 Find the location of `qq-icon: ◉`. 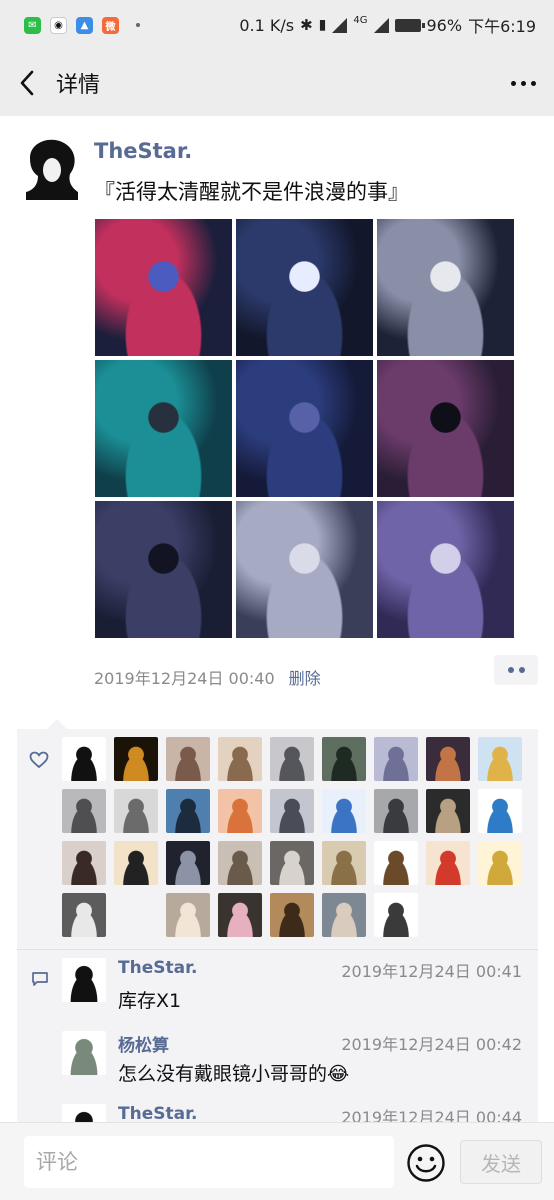

qq-icon: ◉ is located at coordinates (58, 25).